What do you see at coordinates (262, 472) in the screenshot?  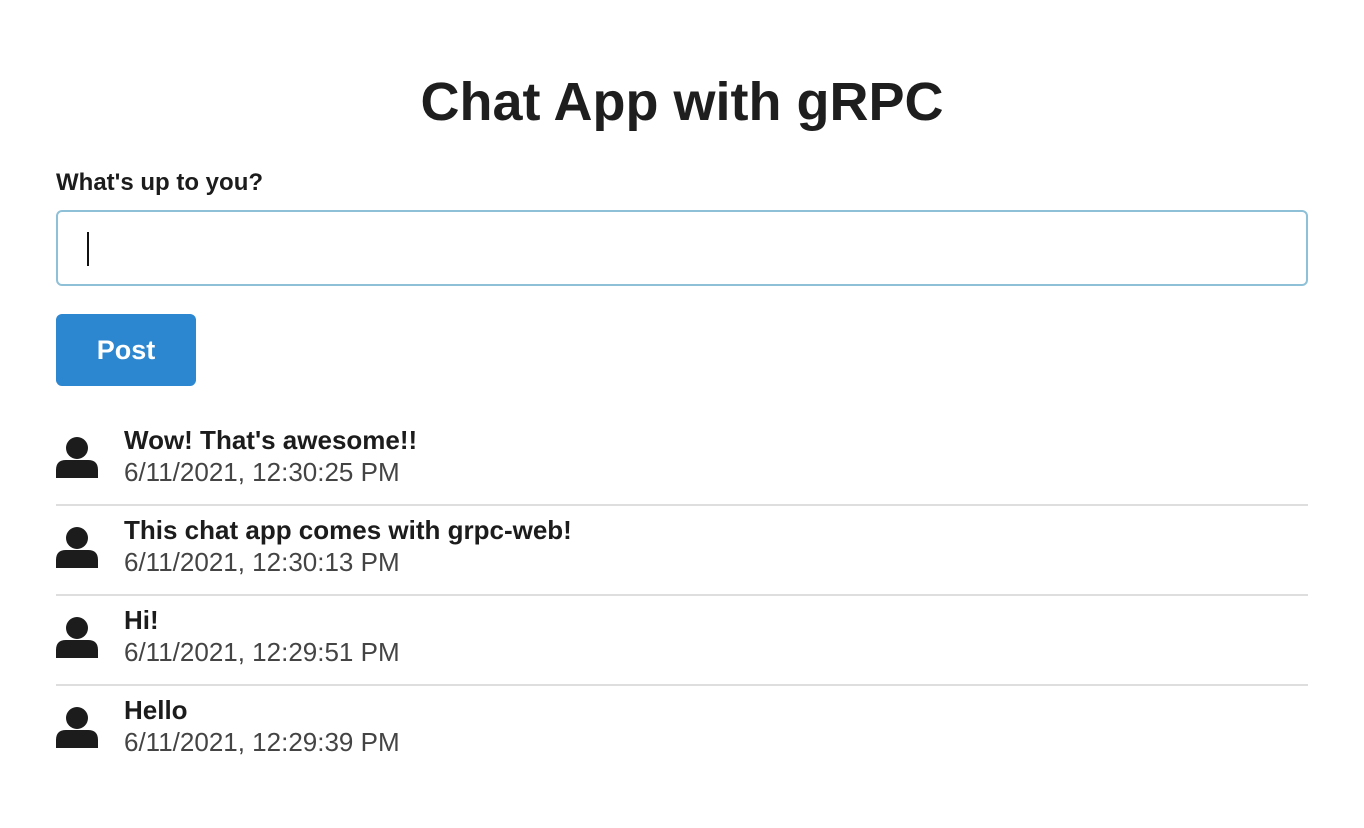 I see `message-timestamp: 6/11/2021, 12:30:25 PM` at bounding box center [262, 472].